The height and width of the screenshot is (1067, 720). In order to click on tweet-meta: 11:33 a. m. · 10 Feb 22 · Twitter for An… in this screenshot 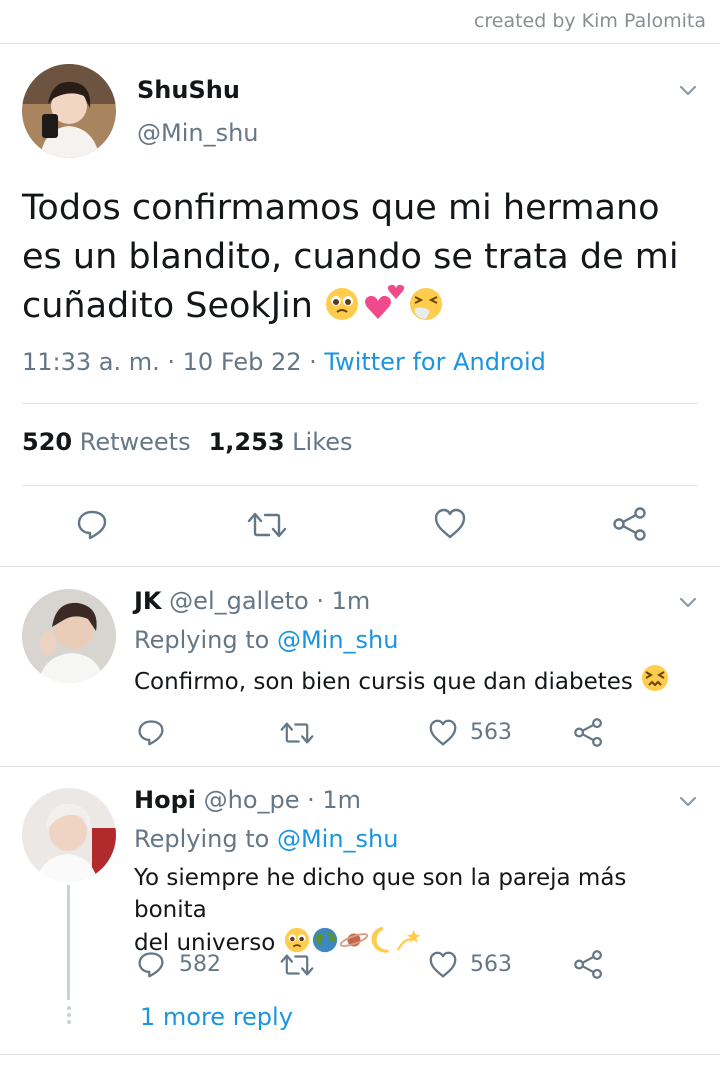, I will do `click(284, 362)`.